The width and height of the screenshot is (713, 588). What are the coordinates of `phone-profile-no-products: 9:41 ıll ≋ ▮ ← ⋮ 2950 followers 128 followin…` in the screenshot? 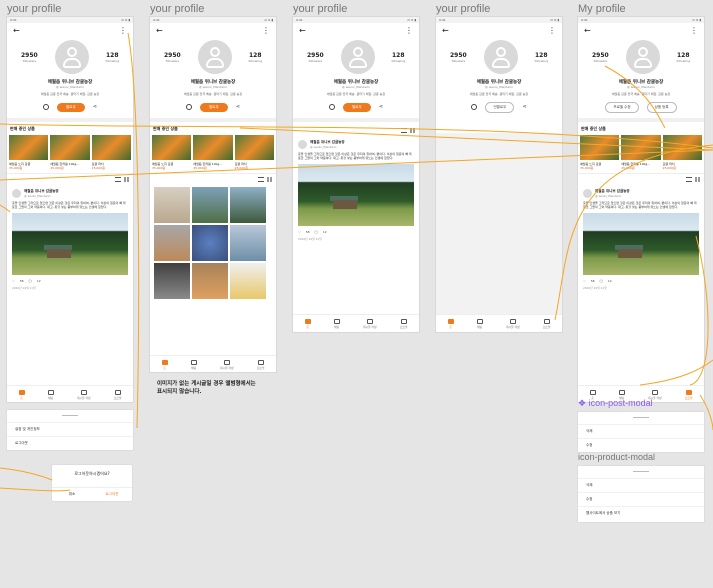 It's located at (356, 174).